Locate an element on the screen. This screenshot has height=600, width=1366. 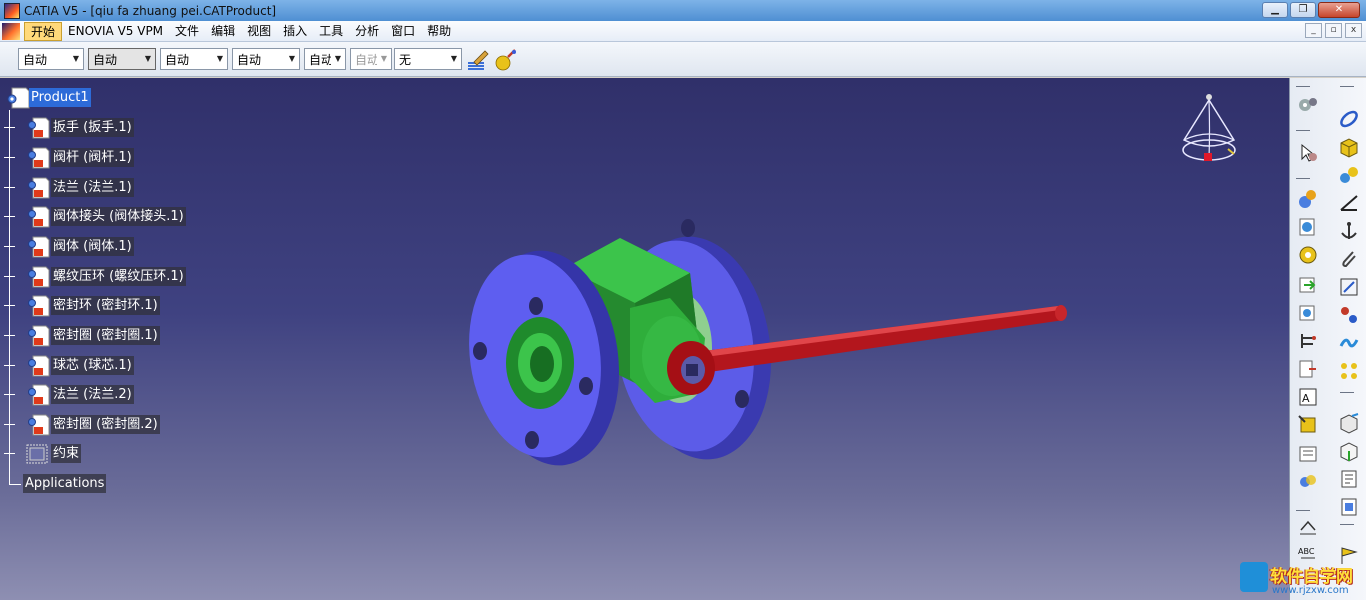
paperclip-icon is located at coordinates (1349, 259).